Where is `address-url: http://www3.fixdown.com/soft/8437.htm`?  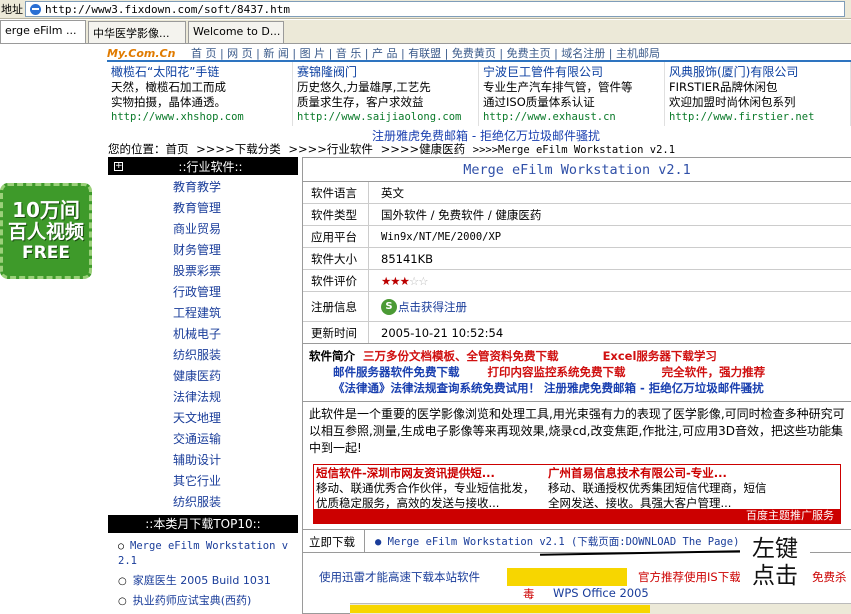
address-url: http://www3.fixdown.com/soft/8437.htm is located at coordinates (168, 9).